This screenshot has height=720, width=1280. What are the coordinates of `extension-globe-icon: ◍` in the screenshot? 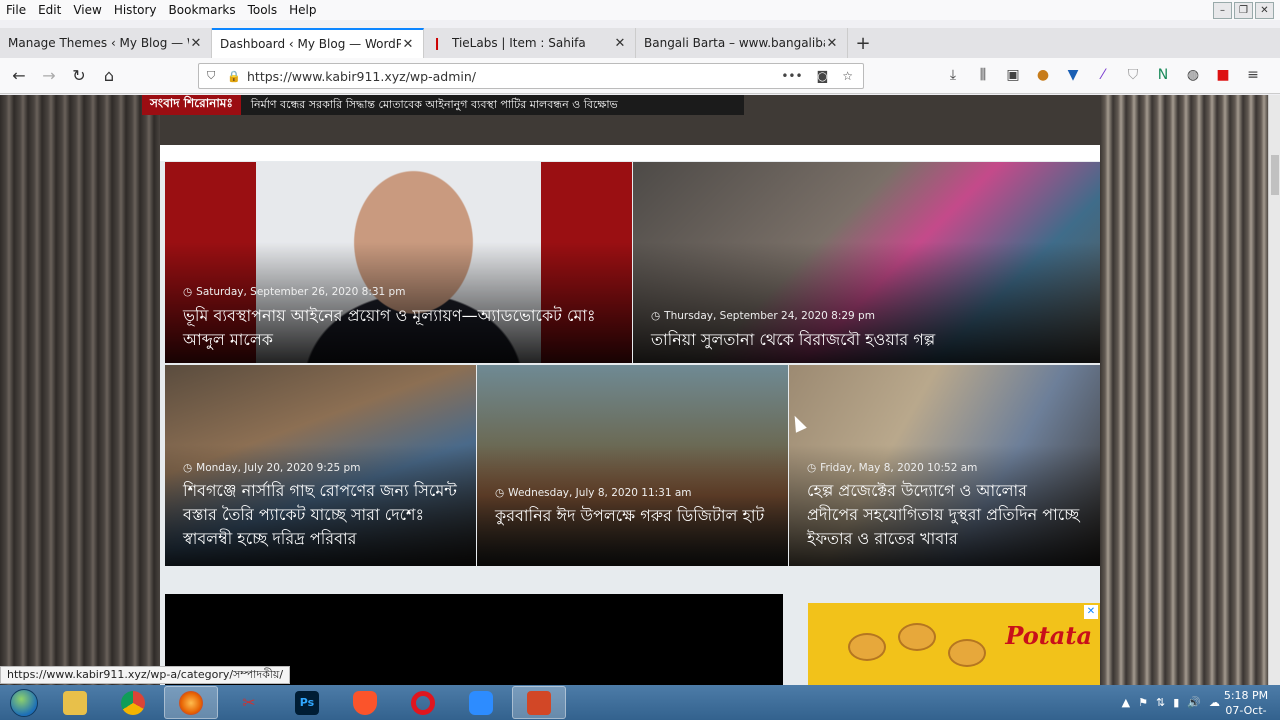 It's located at (1193, 75).